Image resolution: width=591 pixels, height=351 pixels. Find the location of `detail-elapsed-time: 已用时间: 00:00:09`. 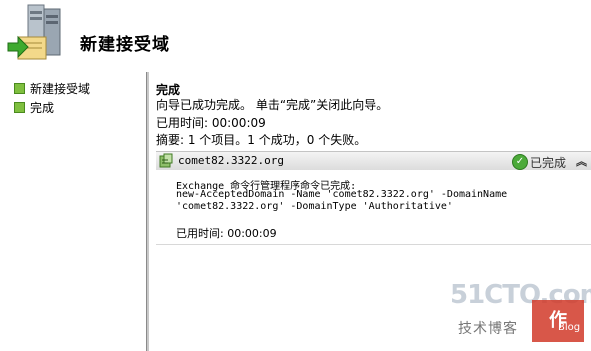

detail-elapsed-time: 已用时间: 00:00:09 is located at coordinates (226, 233).